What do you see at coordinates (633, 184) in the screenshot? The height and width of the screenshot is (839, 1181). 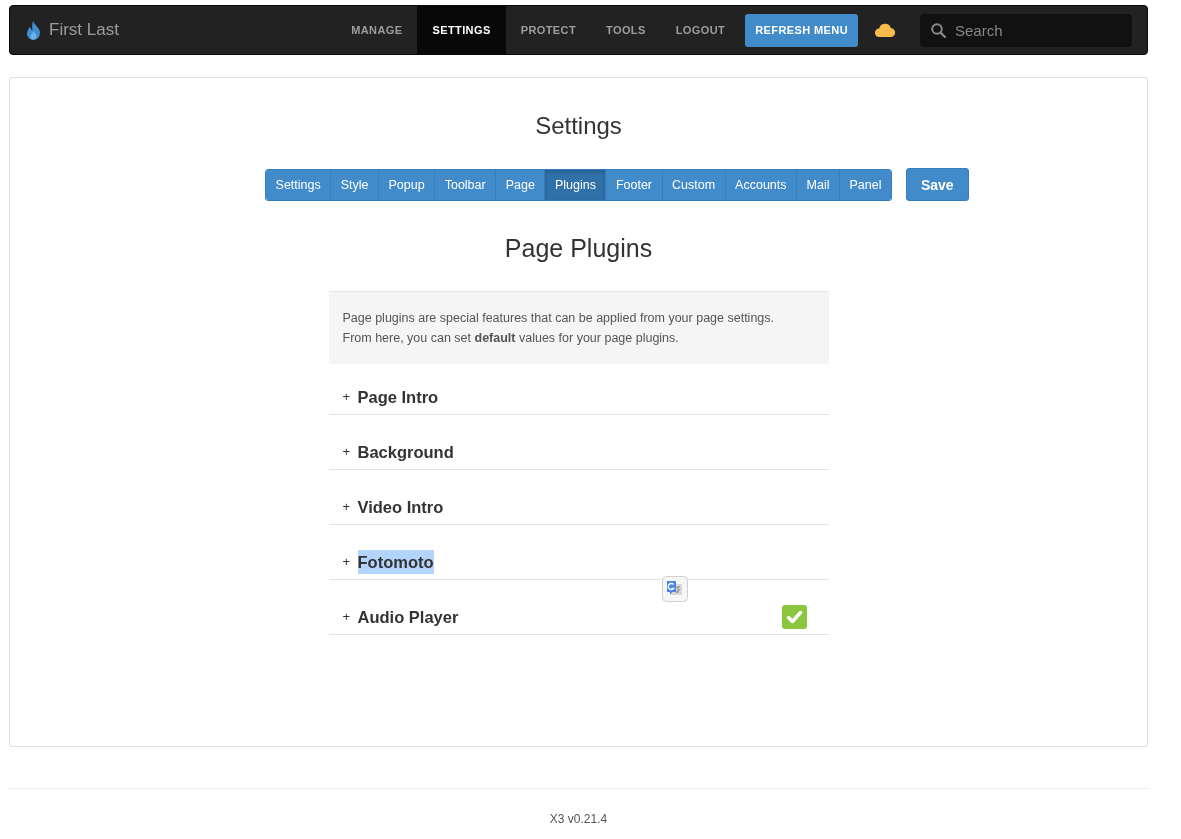 I see `settings-tab: Footer` at bounding box center [633, 184].